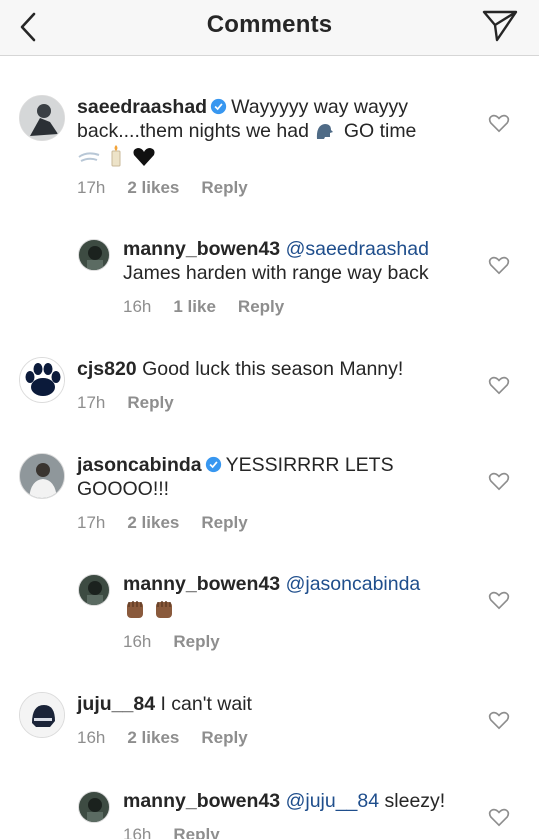  What do you see at coordinates (380, 131) in the screenshot?
I see `comment-text-line2b: GO time` at bounding box center [380, 131].